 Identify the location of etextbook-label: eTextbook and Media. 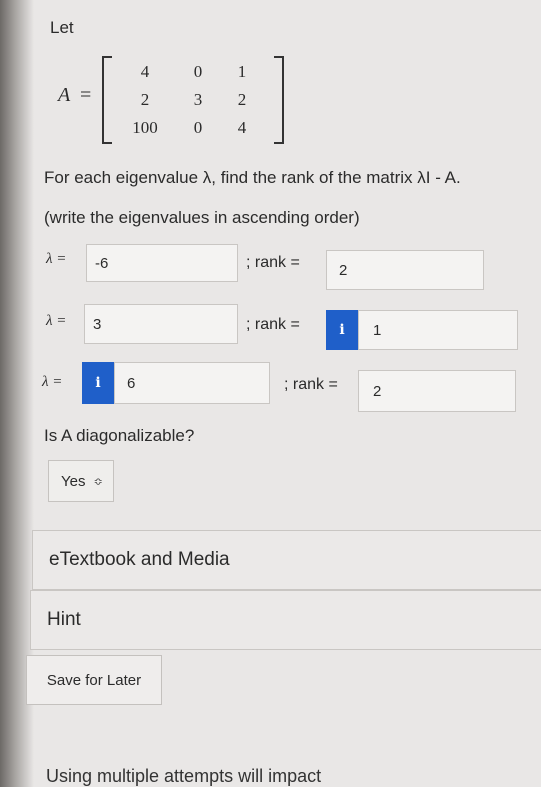
(139, 559).